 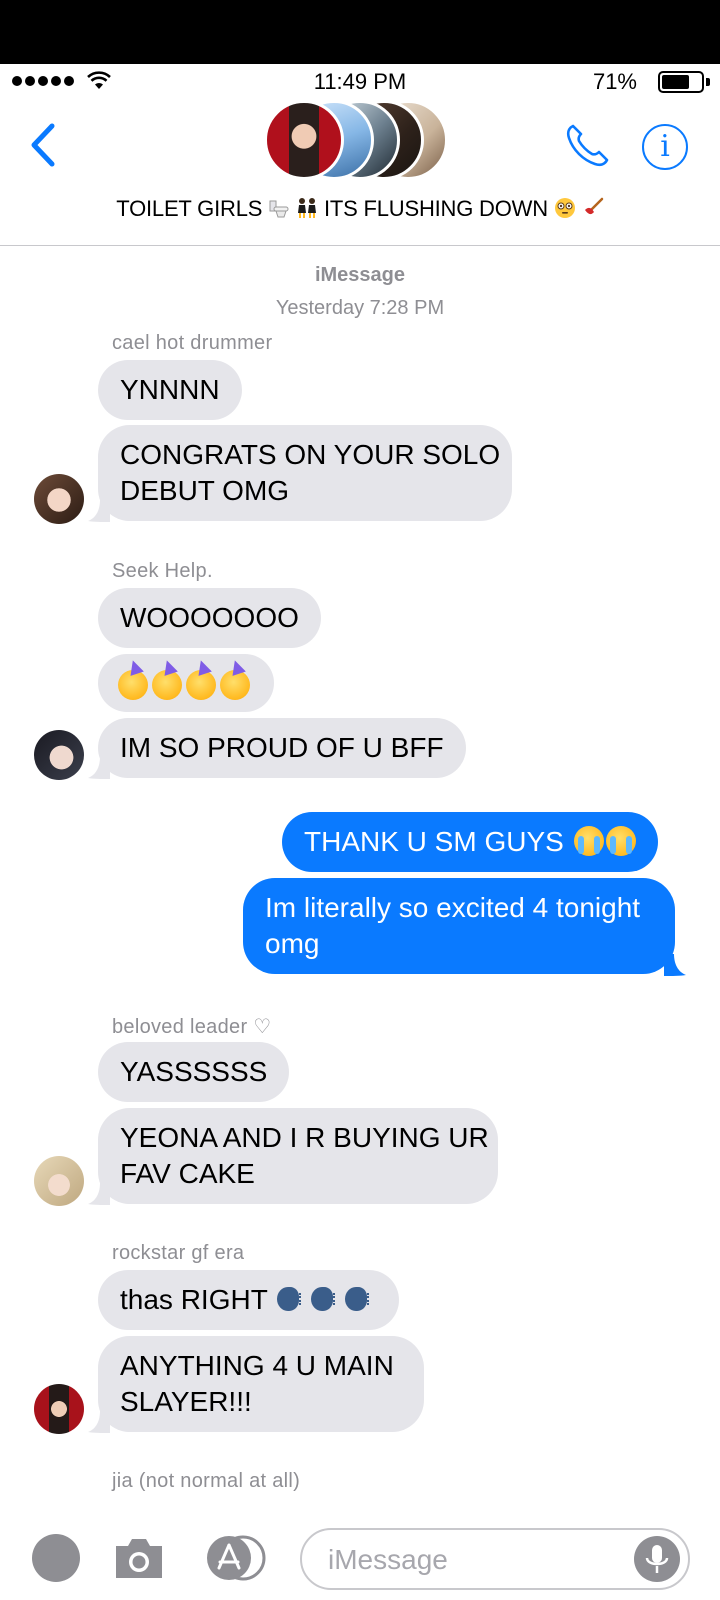 I want to click on phone-call-icon, so click(x=587, y=146).